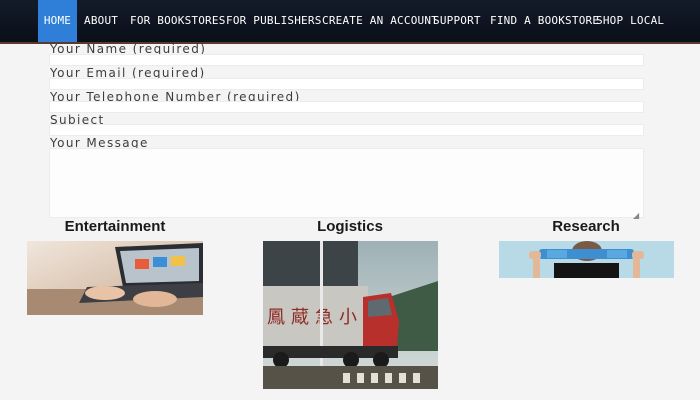  Describe the element at coordinates (276, 317) in the screenshot. I see `svg-text: 鳳` at that location.